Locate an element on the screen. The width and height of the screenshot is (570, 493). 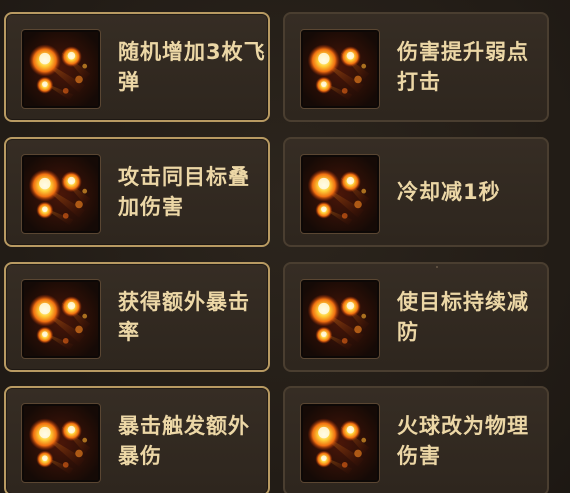
skill-card-2: 伤害提升弱点打击 is located at coordinates (416, 67).